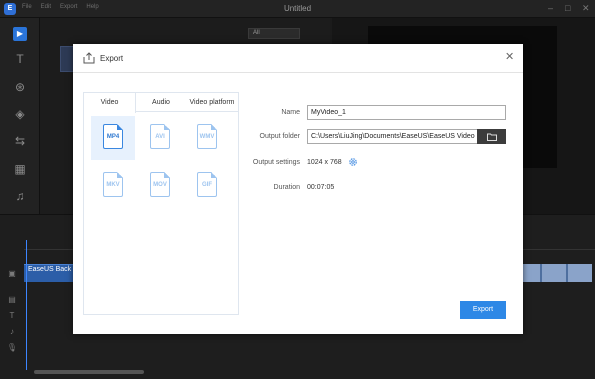  I want to click on output-settings-label: Output settings, so click(276, 162).